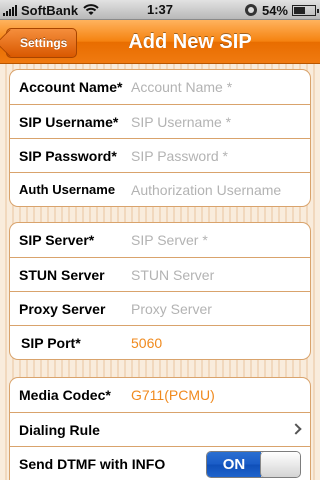 Image resolution: width=320 pixels, height=480 pixels. What do you see at coordinates (173, 395) in the screenshot?
I see `media-codec-value: G711(PCMU)` at bounding box center [173, 395].